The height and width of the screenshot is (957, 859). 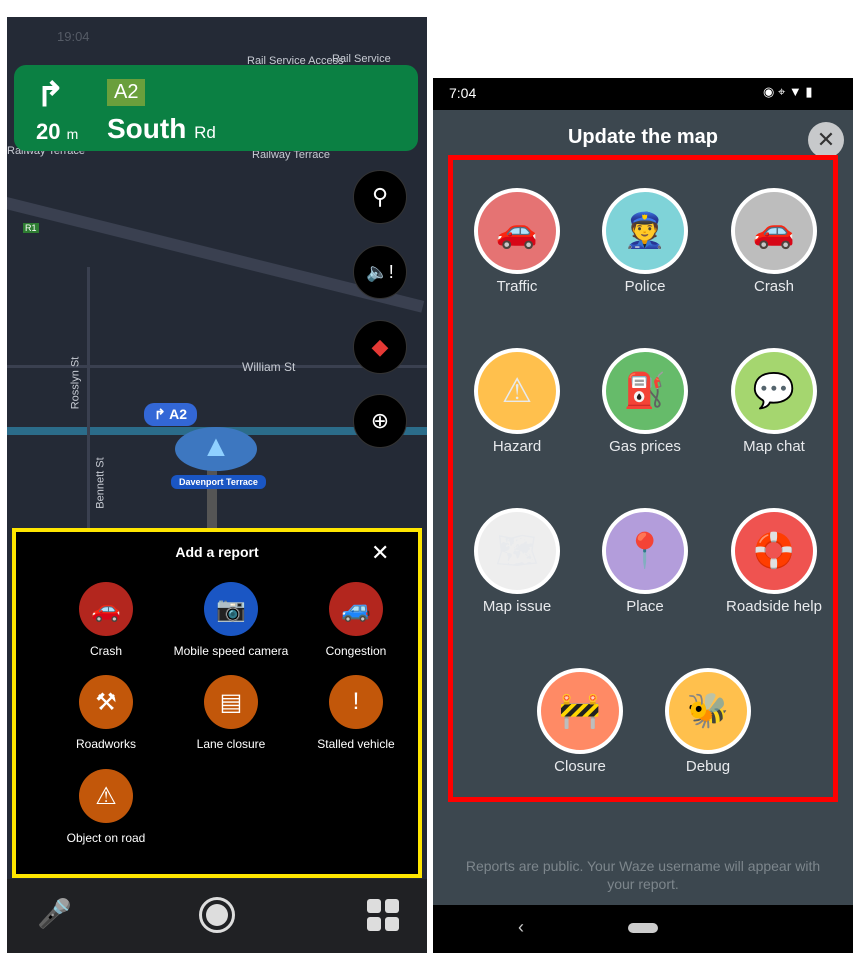 I want to click on report-item-stalled-vehicle: ! Stalled vehicle, so click(x=356, y=713).